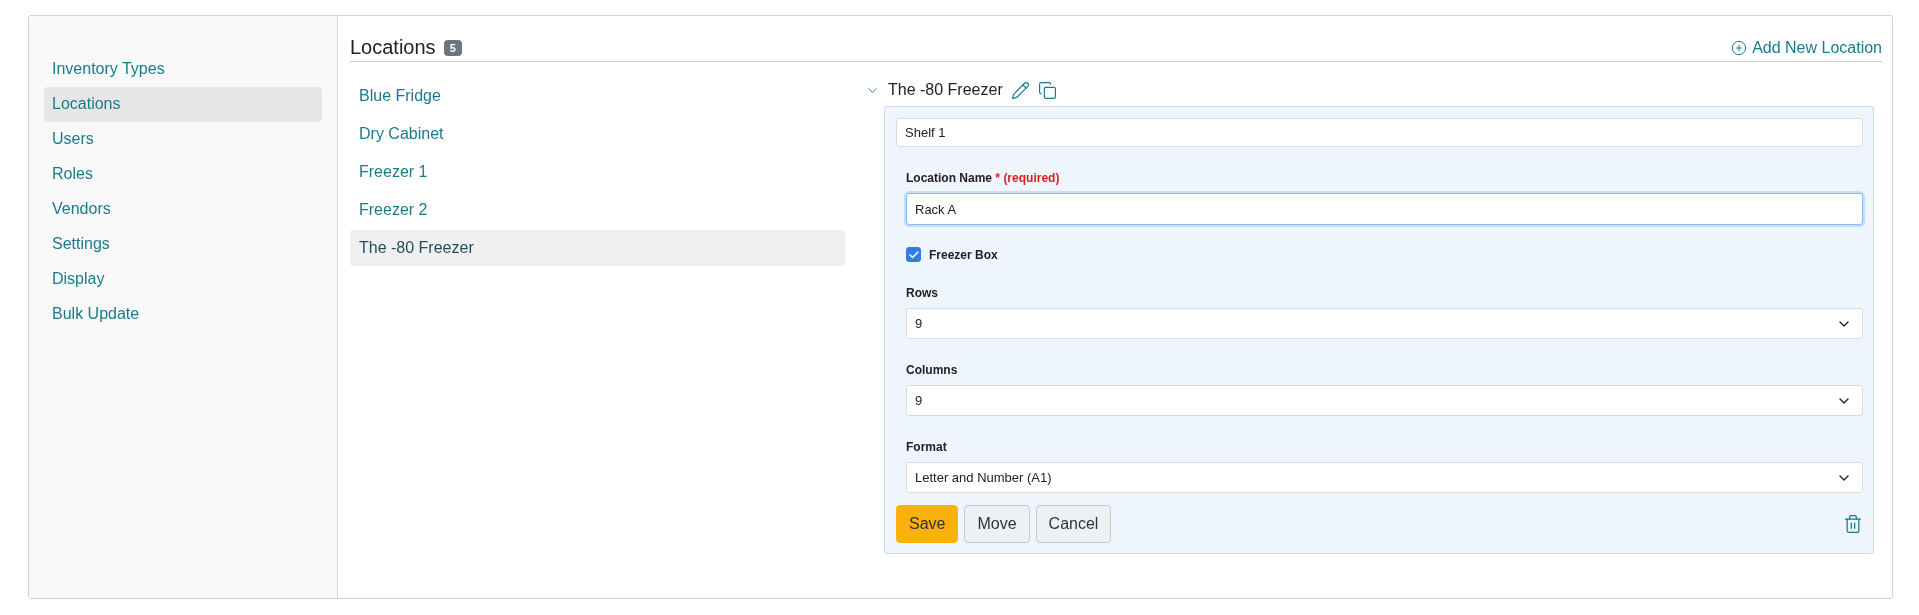  I want to click on add-location-link: Add New Location, so click(1806, 47).